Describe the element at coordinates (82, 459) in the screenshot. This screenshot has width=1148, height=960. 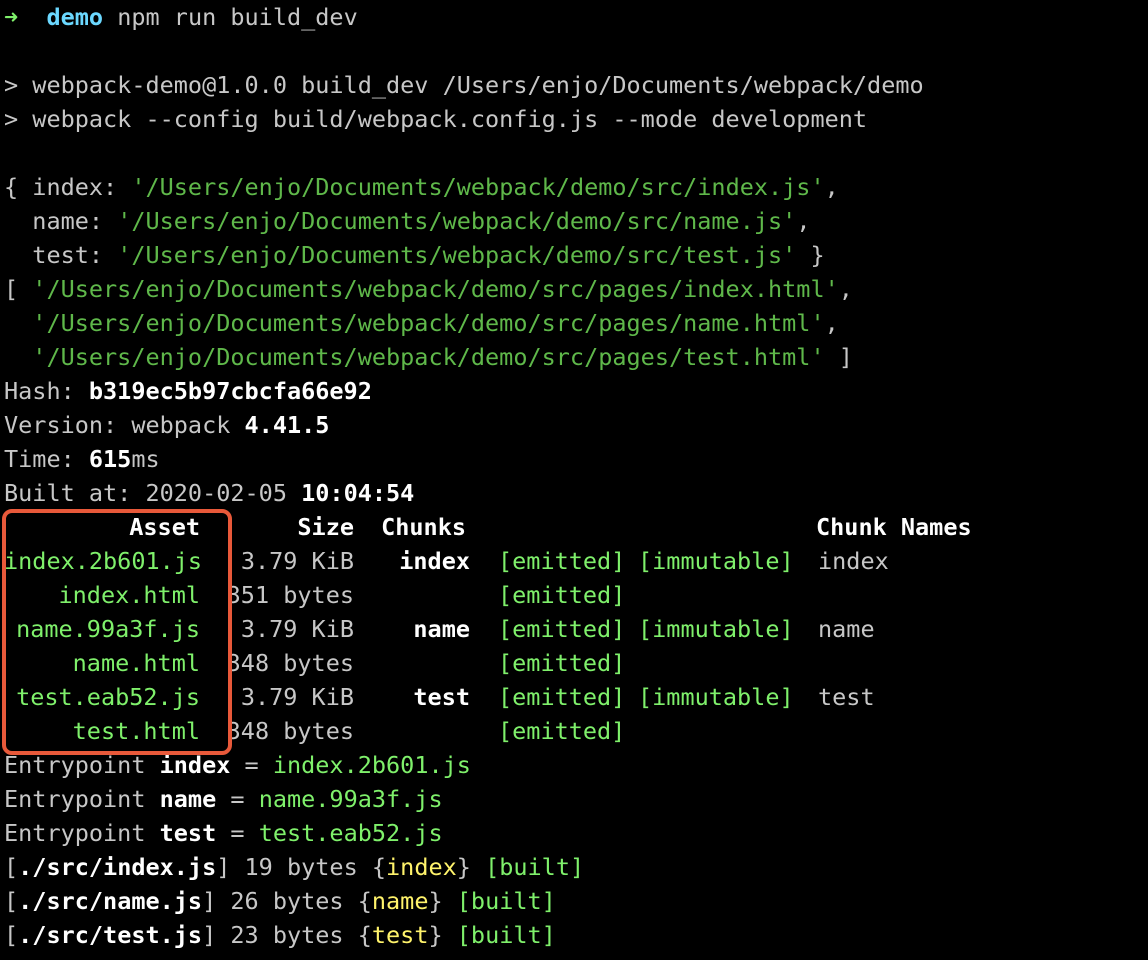
I see `time-line: Time: 615ms` at that location.